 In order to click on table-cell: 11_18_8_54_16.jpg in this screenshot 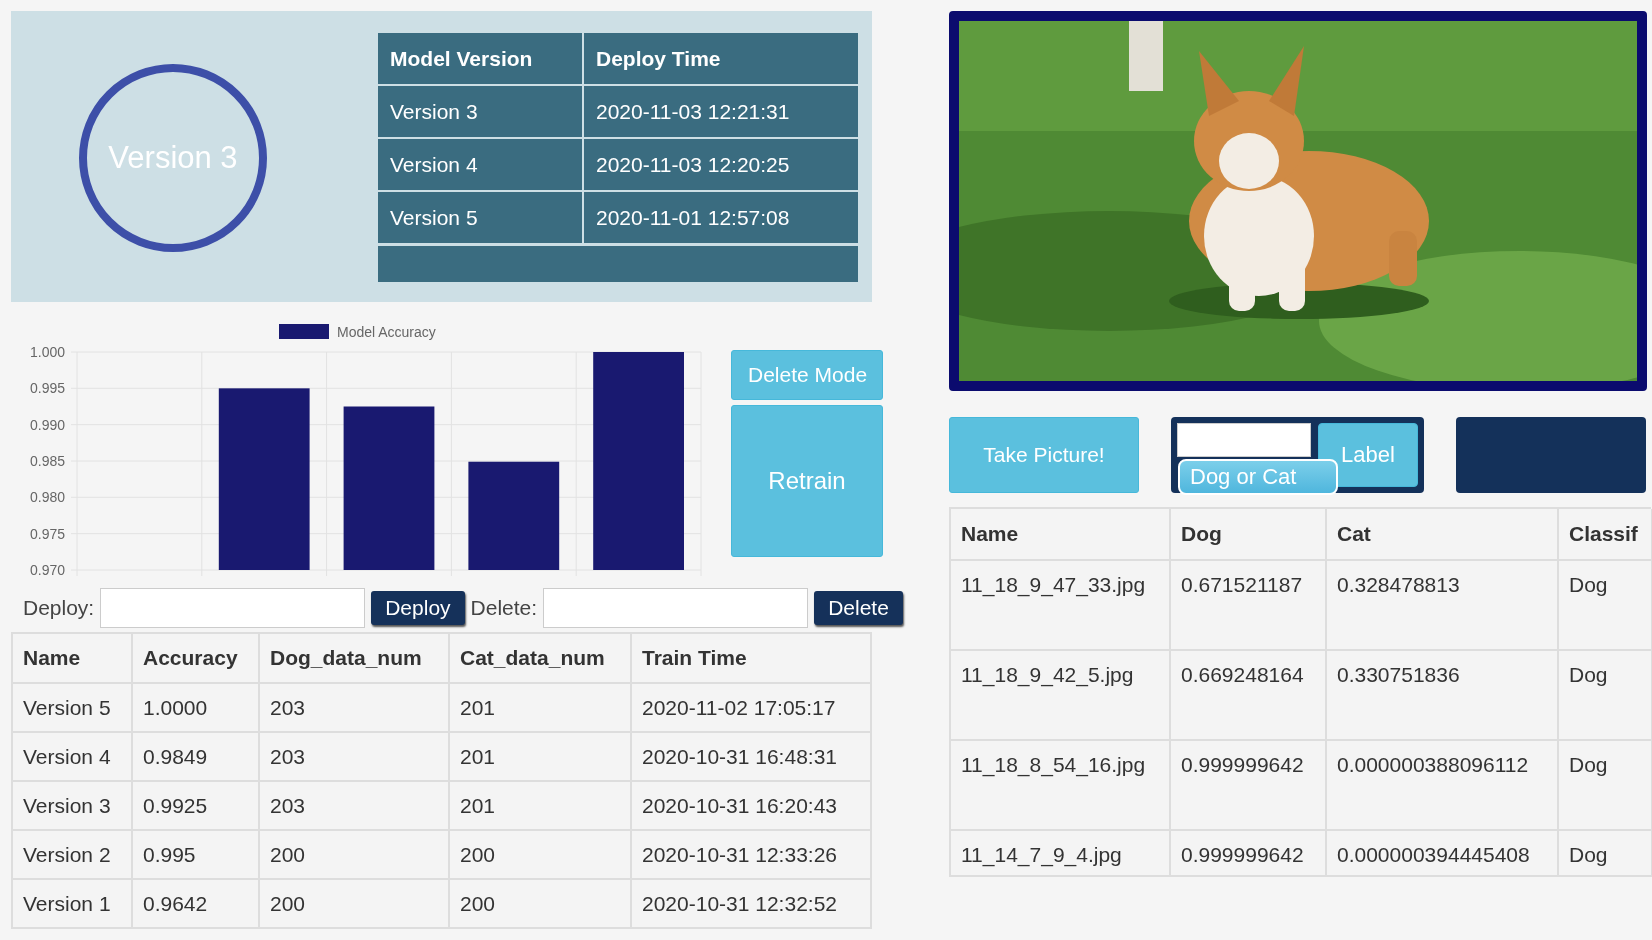, I will do `click(1061, 786)`.